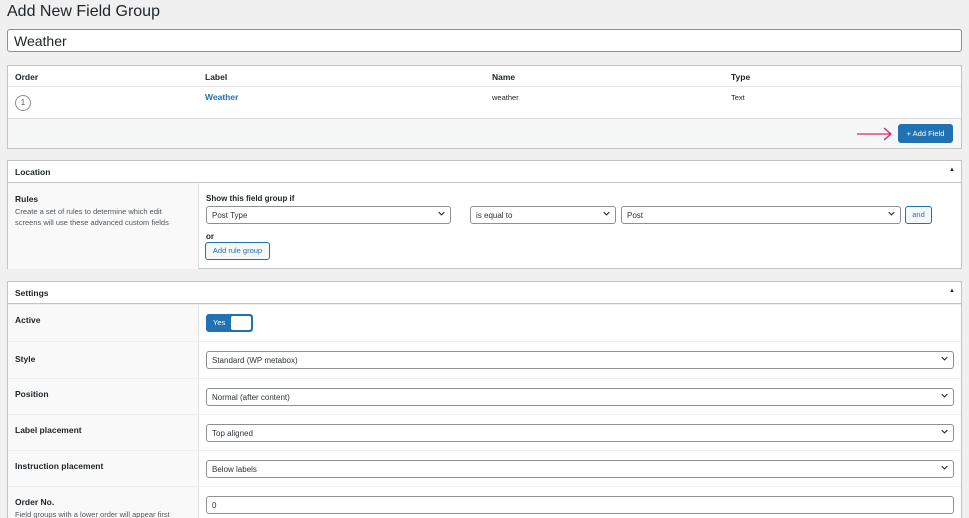 Image resolution: width=969 pixels, height=518 pixels. What do you see at coordinates (28, 320) in the screenshot?
I see `active-label: Active` at bounding box center [28, 320].